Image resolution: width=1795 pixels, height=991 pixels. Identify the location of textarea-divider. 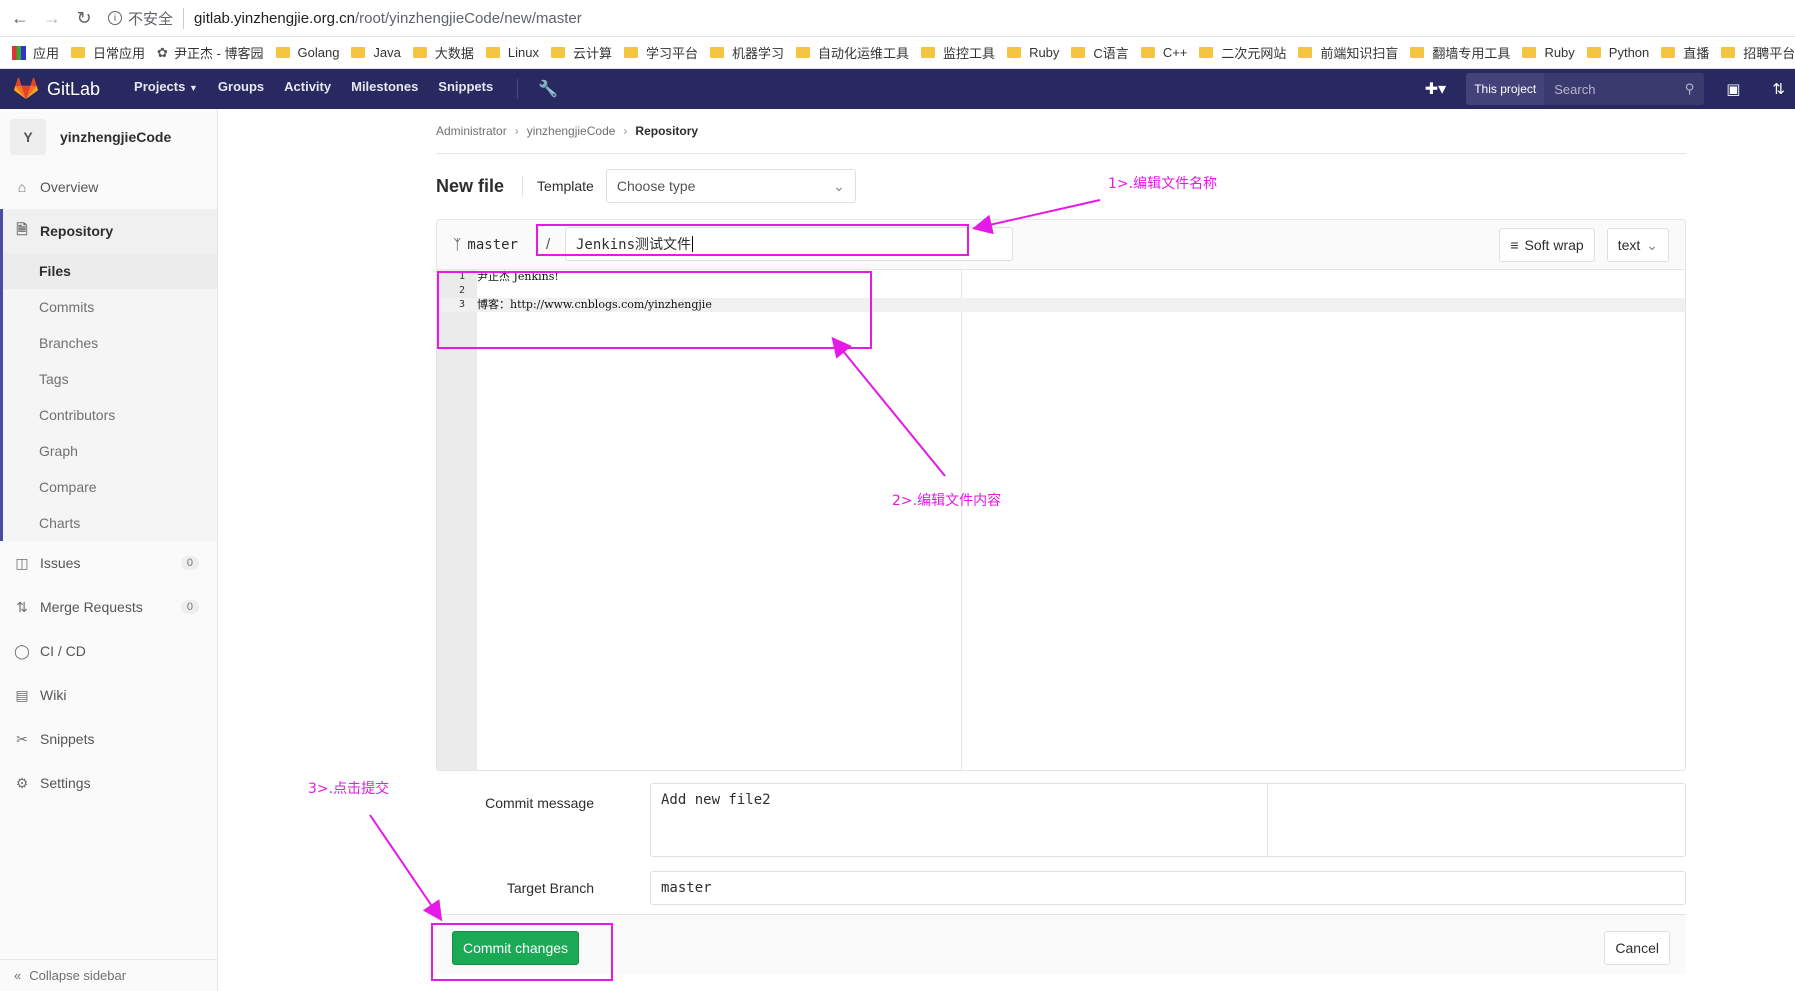
(1267, 820).